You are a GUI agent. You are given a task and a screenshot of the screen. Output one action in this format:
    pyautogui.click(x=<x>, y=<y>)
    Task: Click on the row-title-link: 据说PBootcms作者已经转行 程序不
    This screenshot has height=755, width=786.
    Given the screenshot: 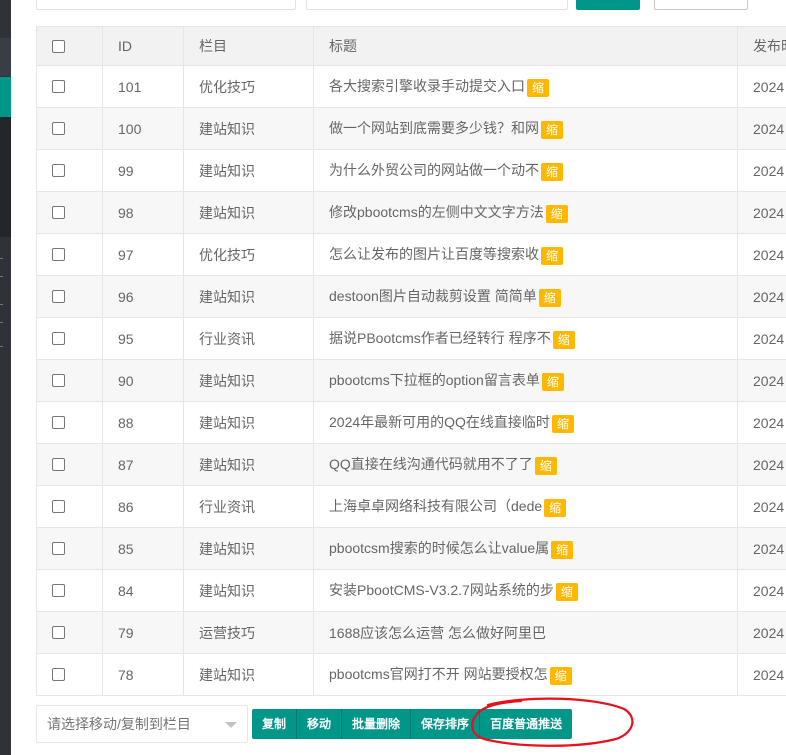 What is the action you would take?
    pyautogui.click(x=440, y=338)
    